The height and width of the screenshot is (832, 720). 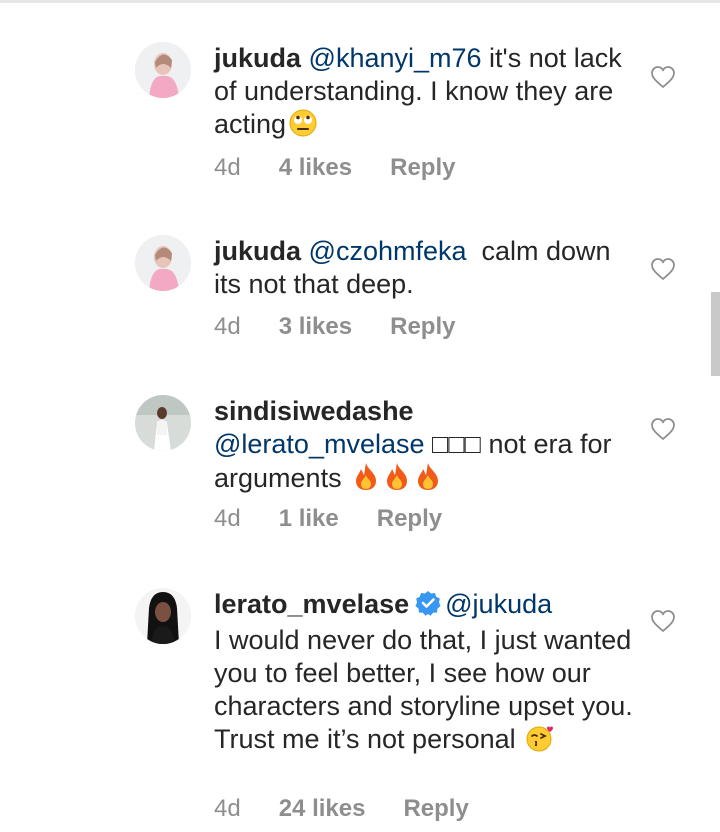 What do you see at coordinates (498, 604) in the screenshot?
I see `comment-mention: @jukuda` at bounding box center [498, 604].